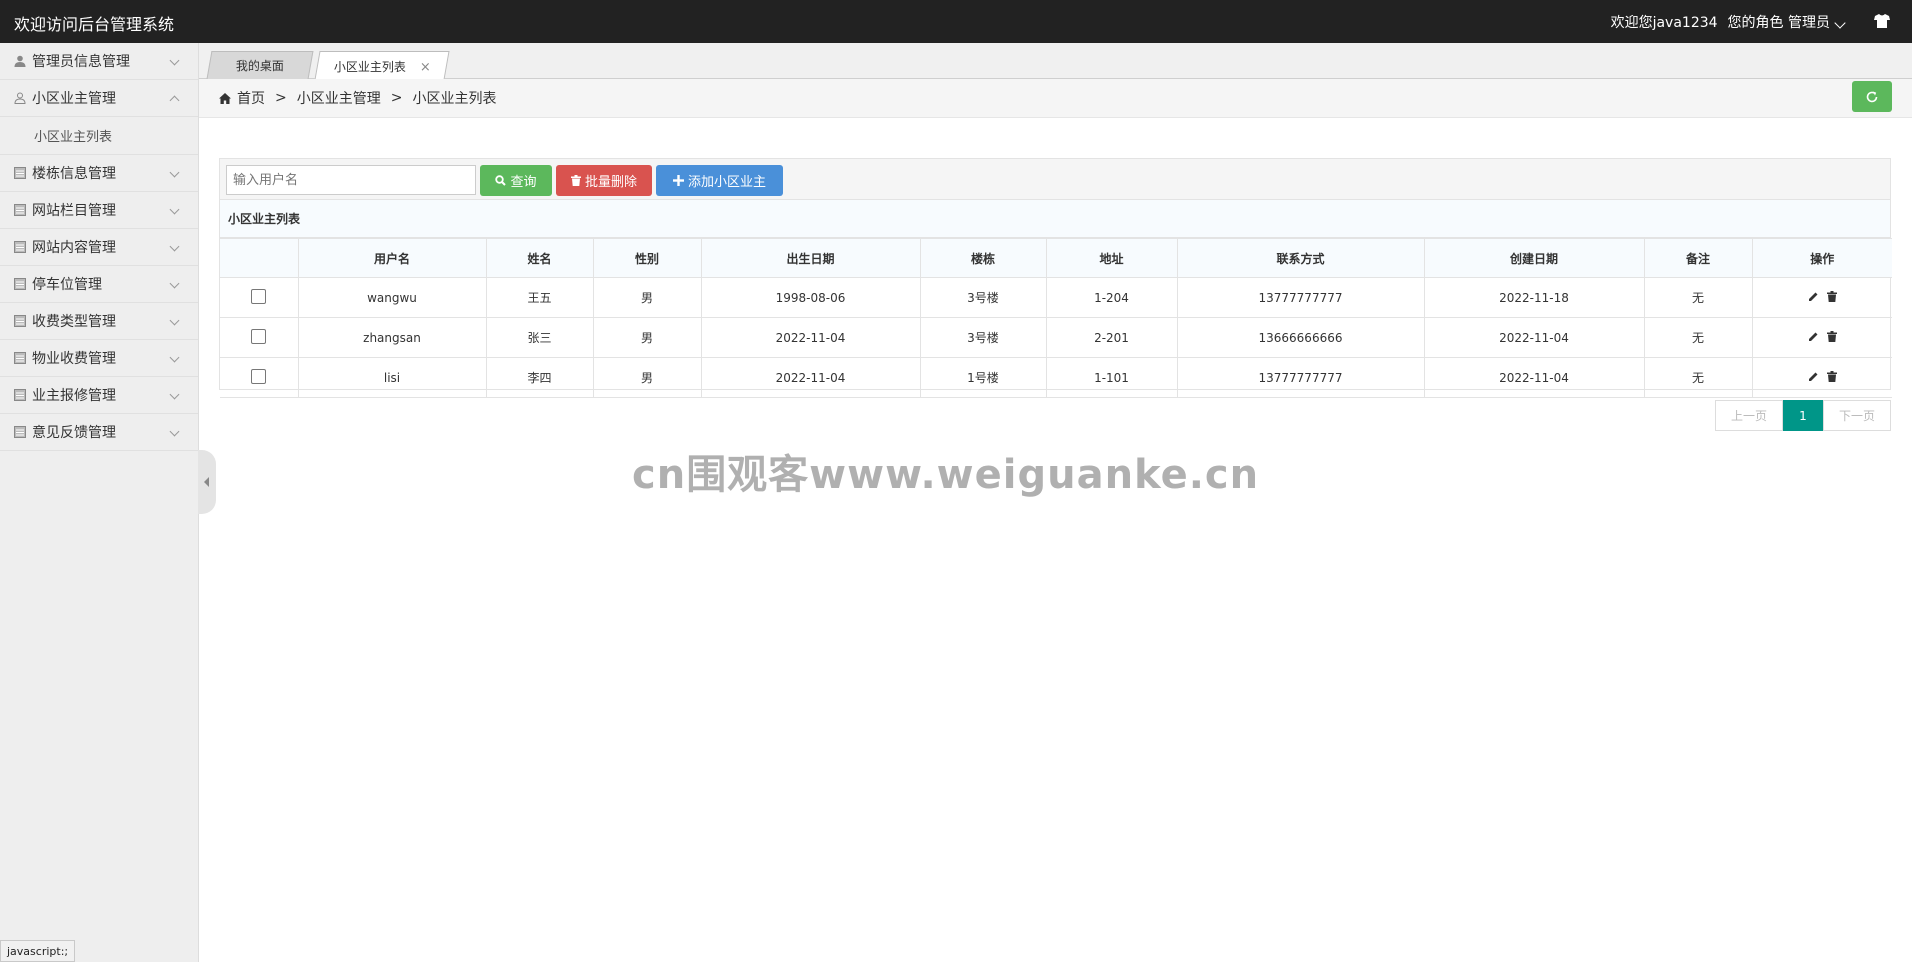 This screenshot has width=1912, height=962. Describe the element at coordinates (1882, 21) in the screenshot. I see `theme-shirt-icon` at that location.